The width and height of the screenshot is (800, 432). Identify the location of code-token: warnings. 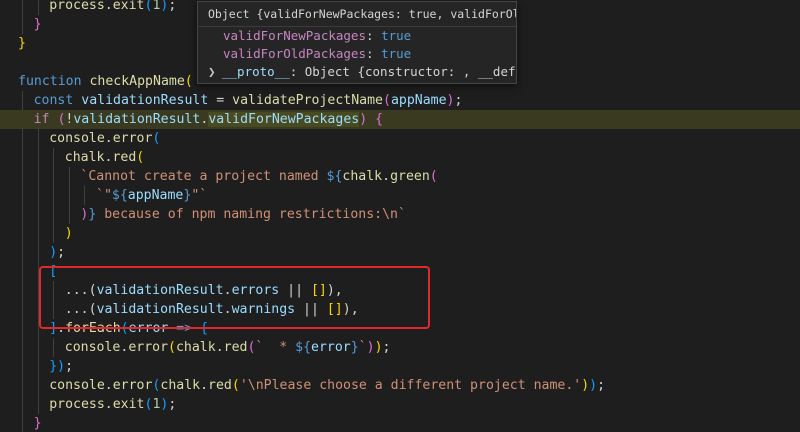
(263, 309).